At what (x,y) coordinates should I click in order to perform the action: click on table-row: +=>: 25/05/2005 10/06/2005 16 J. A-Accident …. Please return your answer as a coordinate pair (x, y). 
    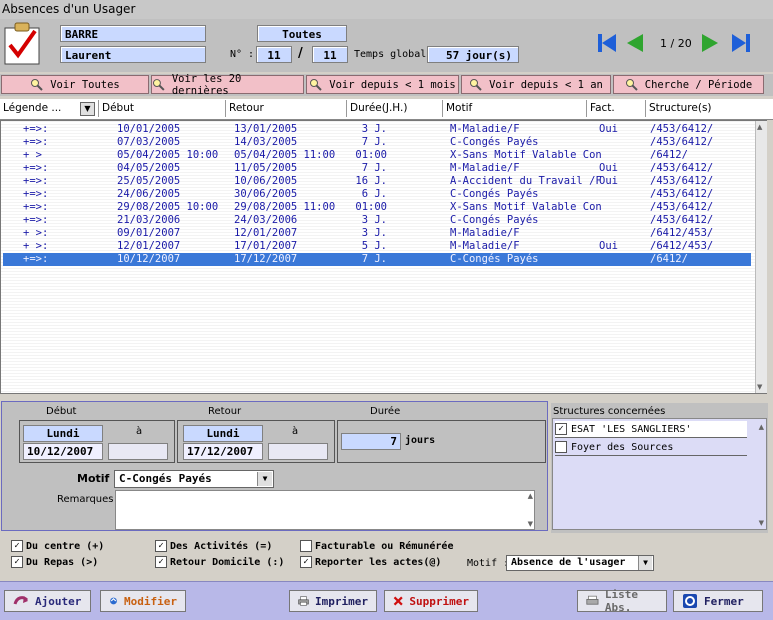
    Looking at the image, I should click on (377, 181).